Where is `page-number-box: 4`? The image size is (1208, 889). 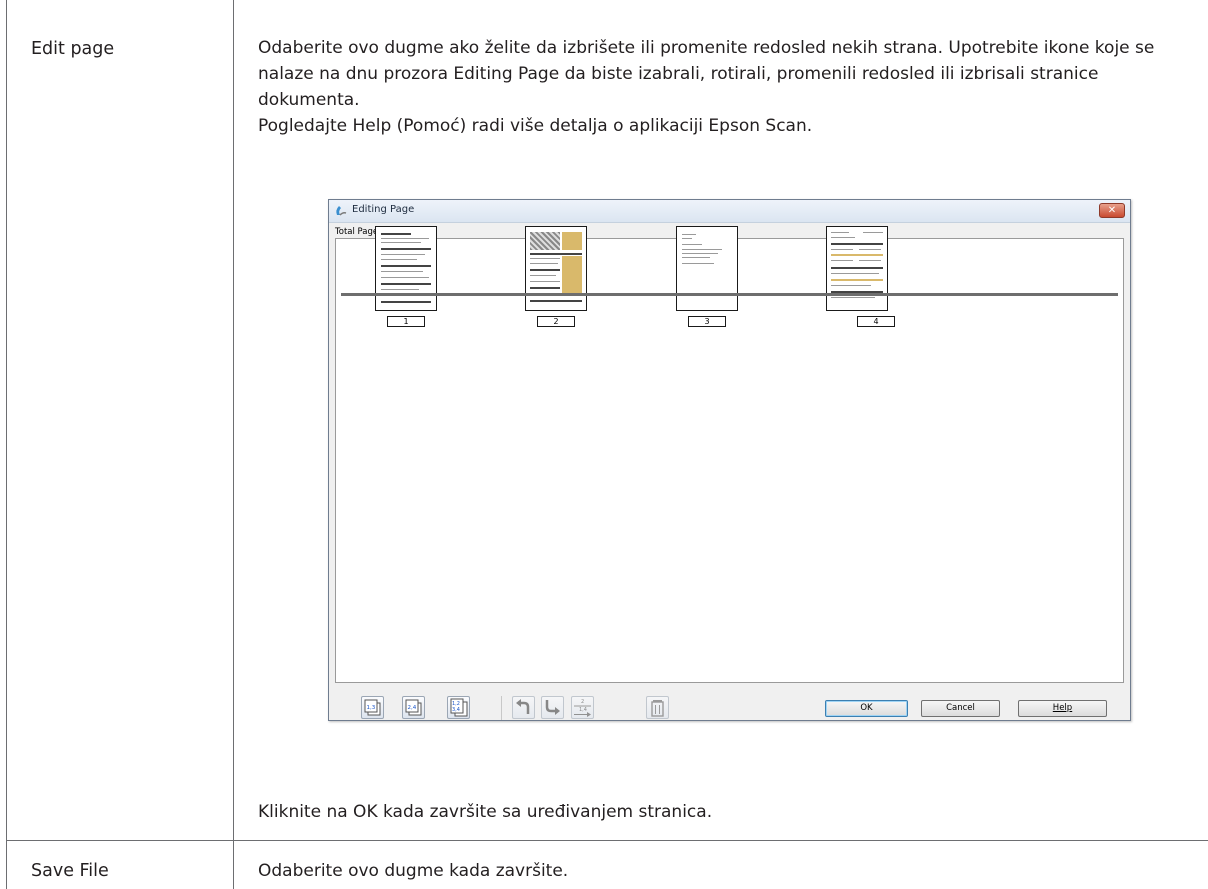 page-number-box: 4 is located at coordinates (876, 321).